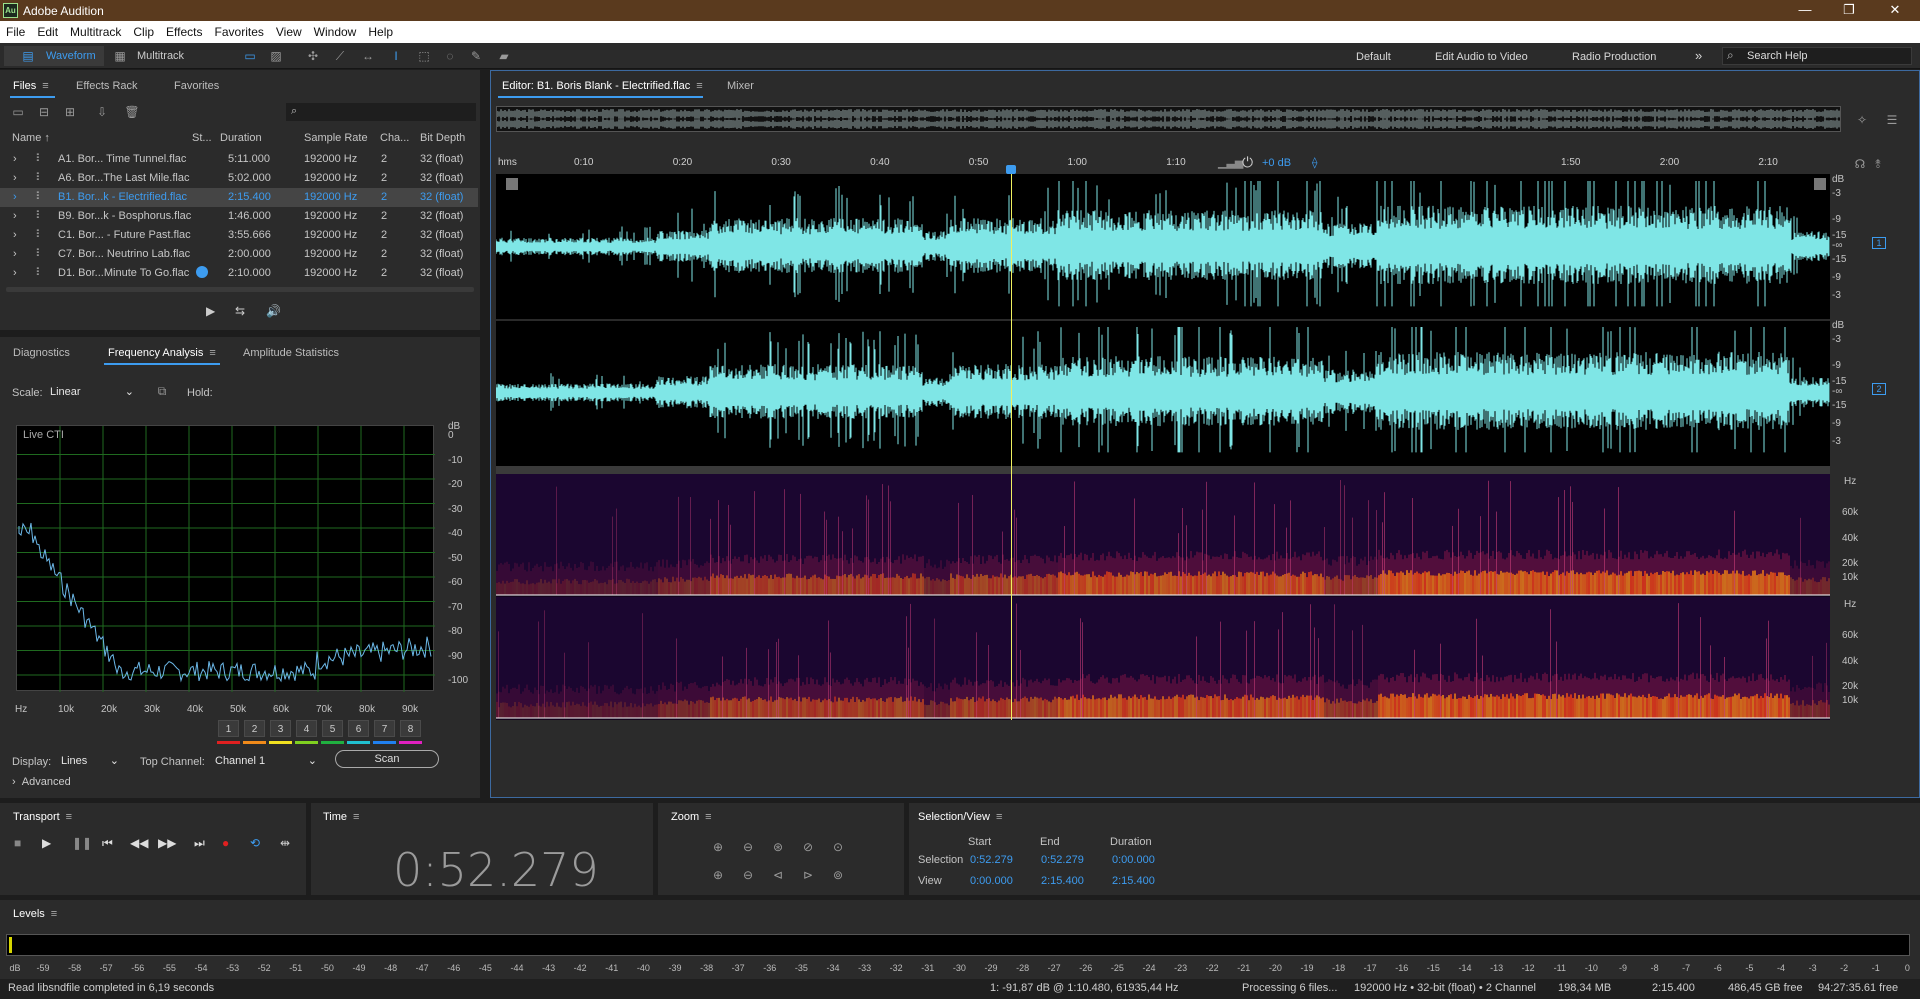  What do you see at coordinates (47, 30) in the screenshot?
I see `menu-edit: Edit` at bounding box center [47, 30].